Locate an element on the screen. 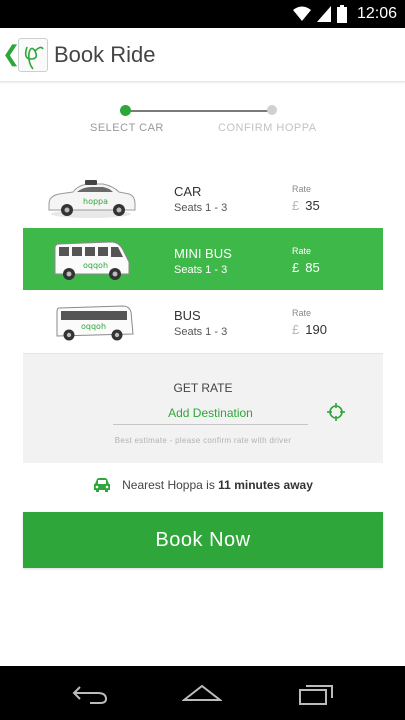  step-label-select-car: SELECT CAR is located at coordinates (127, 128).